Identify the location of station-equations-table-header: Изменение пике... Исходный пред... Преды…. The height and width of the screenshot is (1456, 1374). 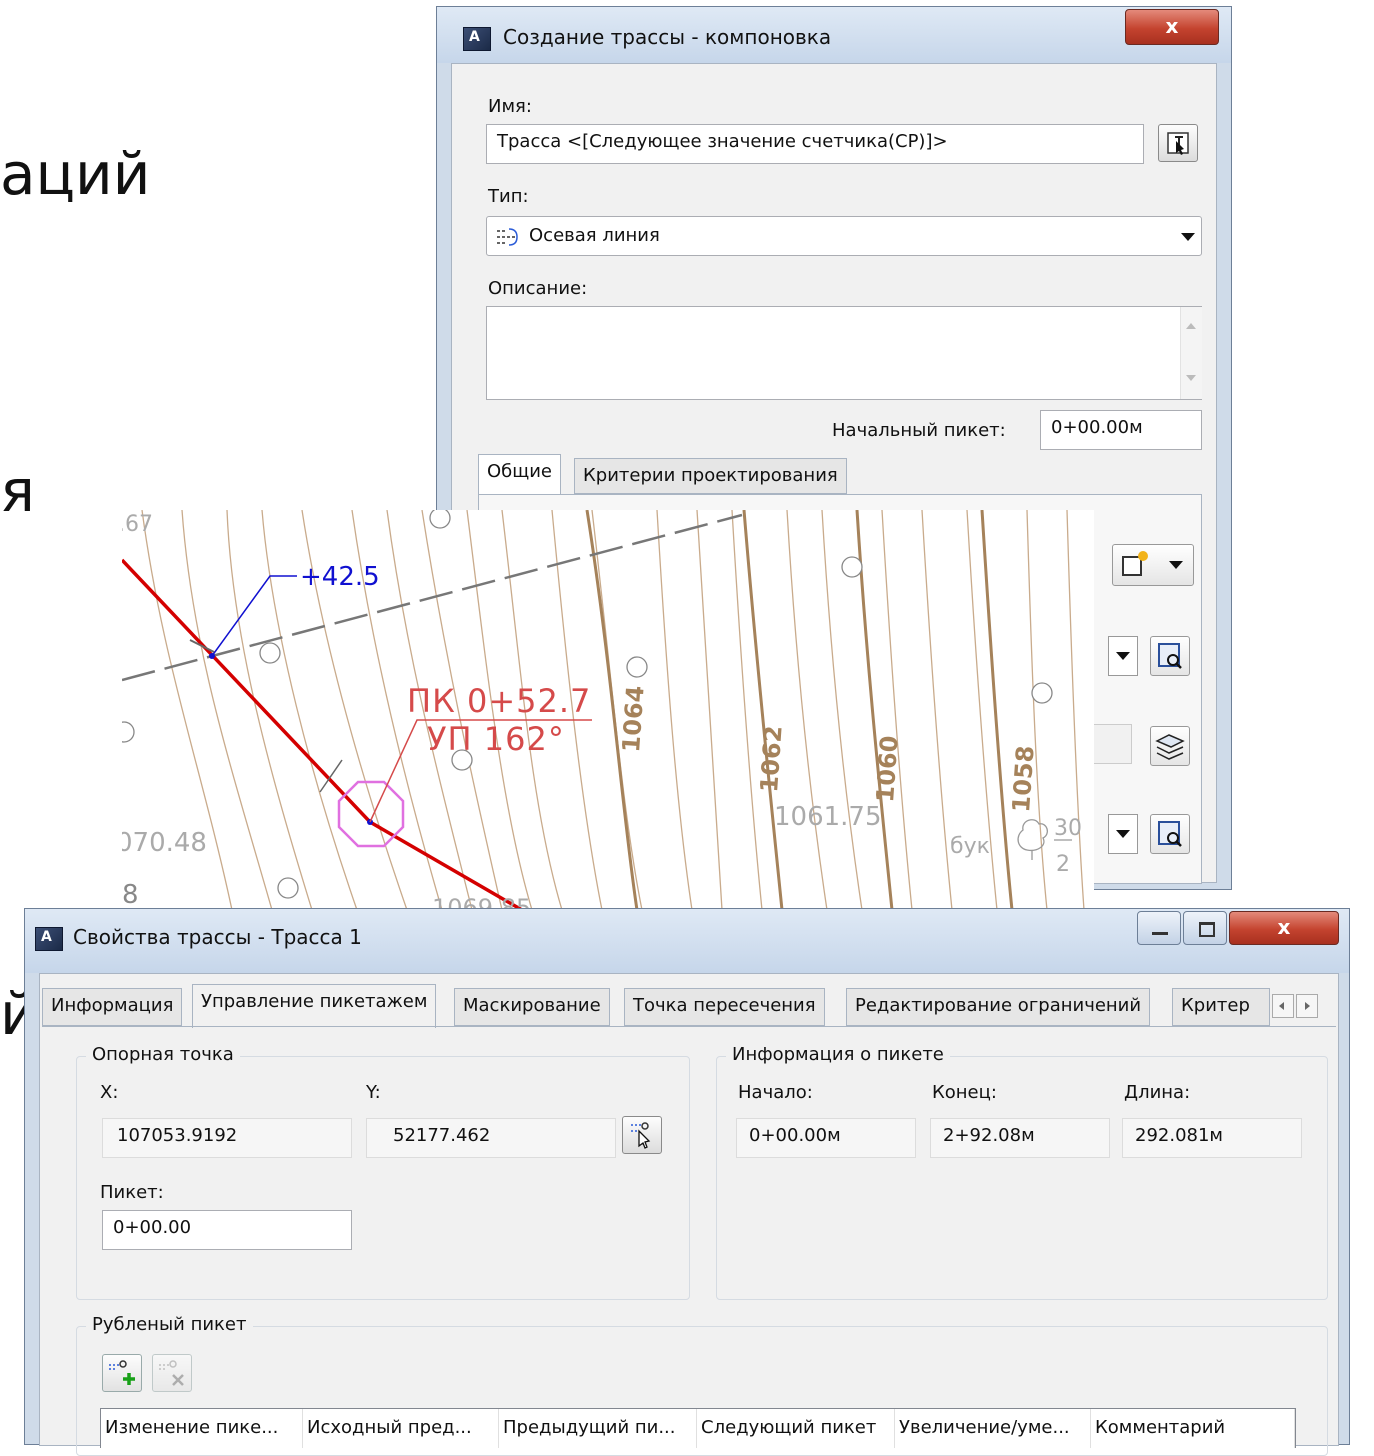
(698, 1428).